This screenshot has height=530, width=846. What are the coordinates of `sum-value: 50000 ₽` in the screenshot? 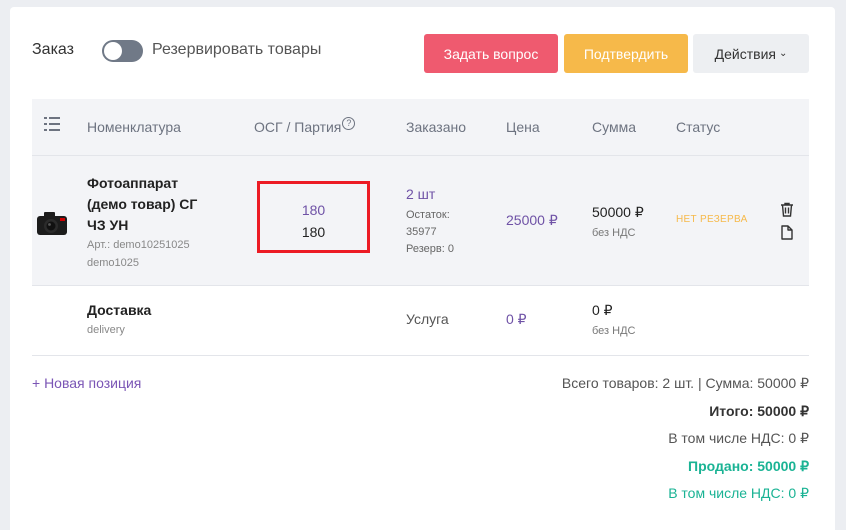 It's located at (618, 212).